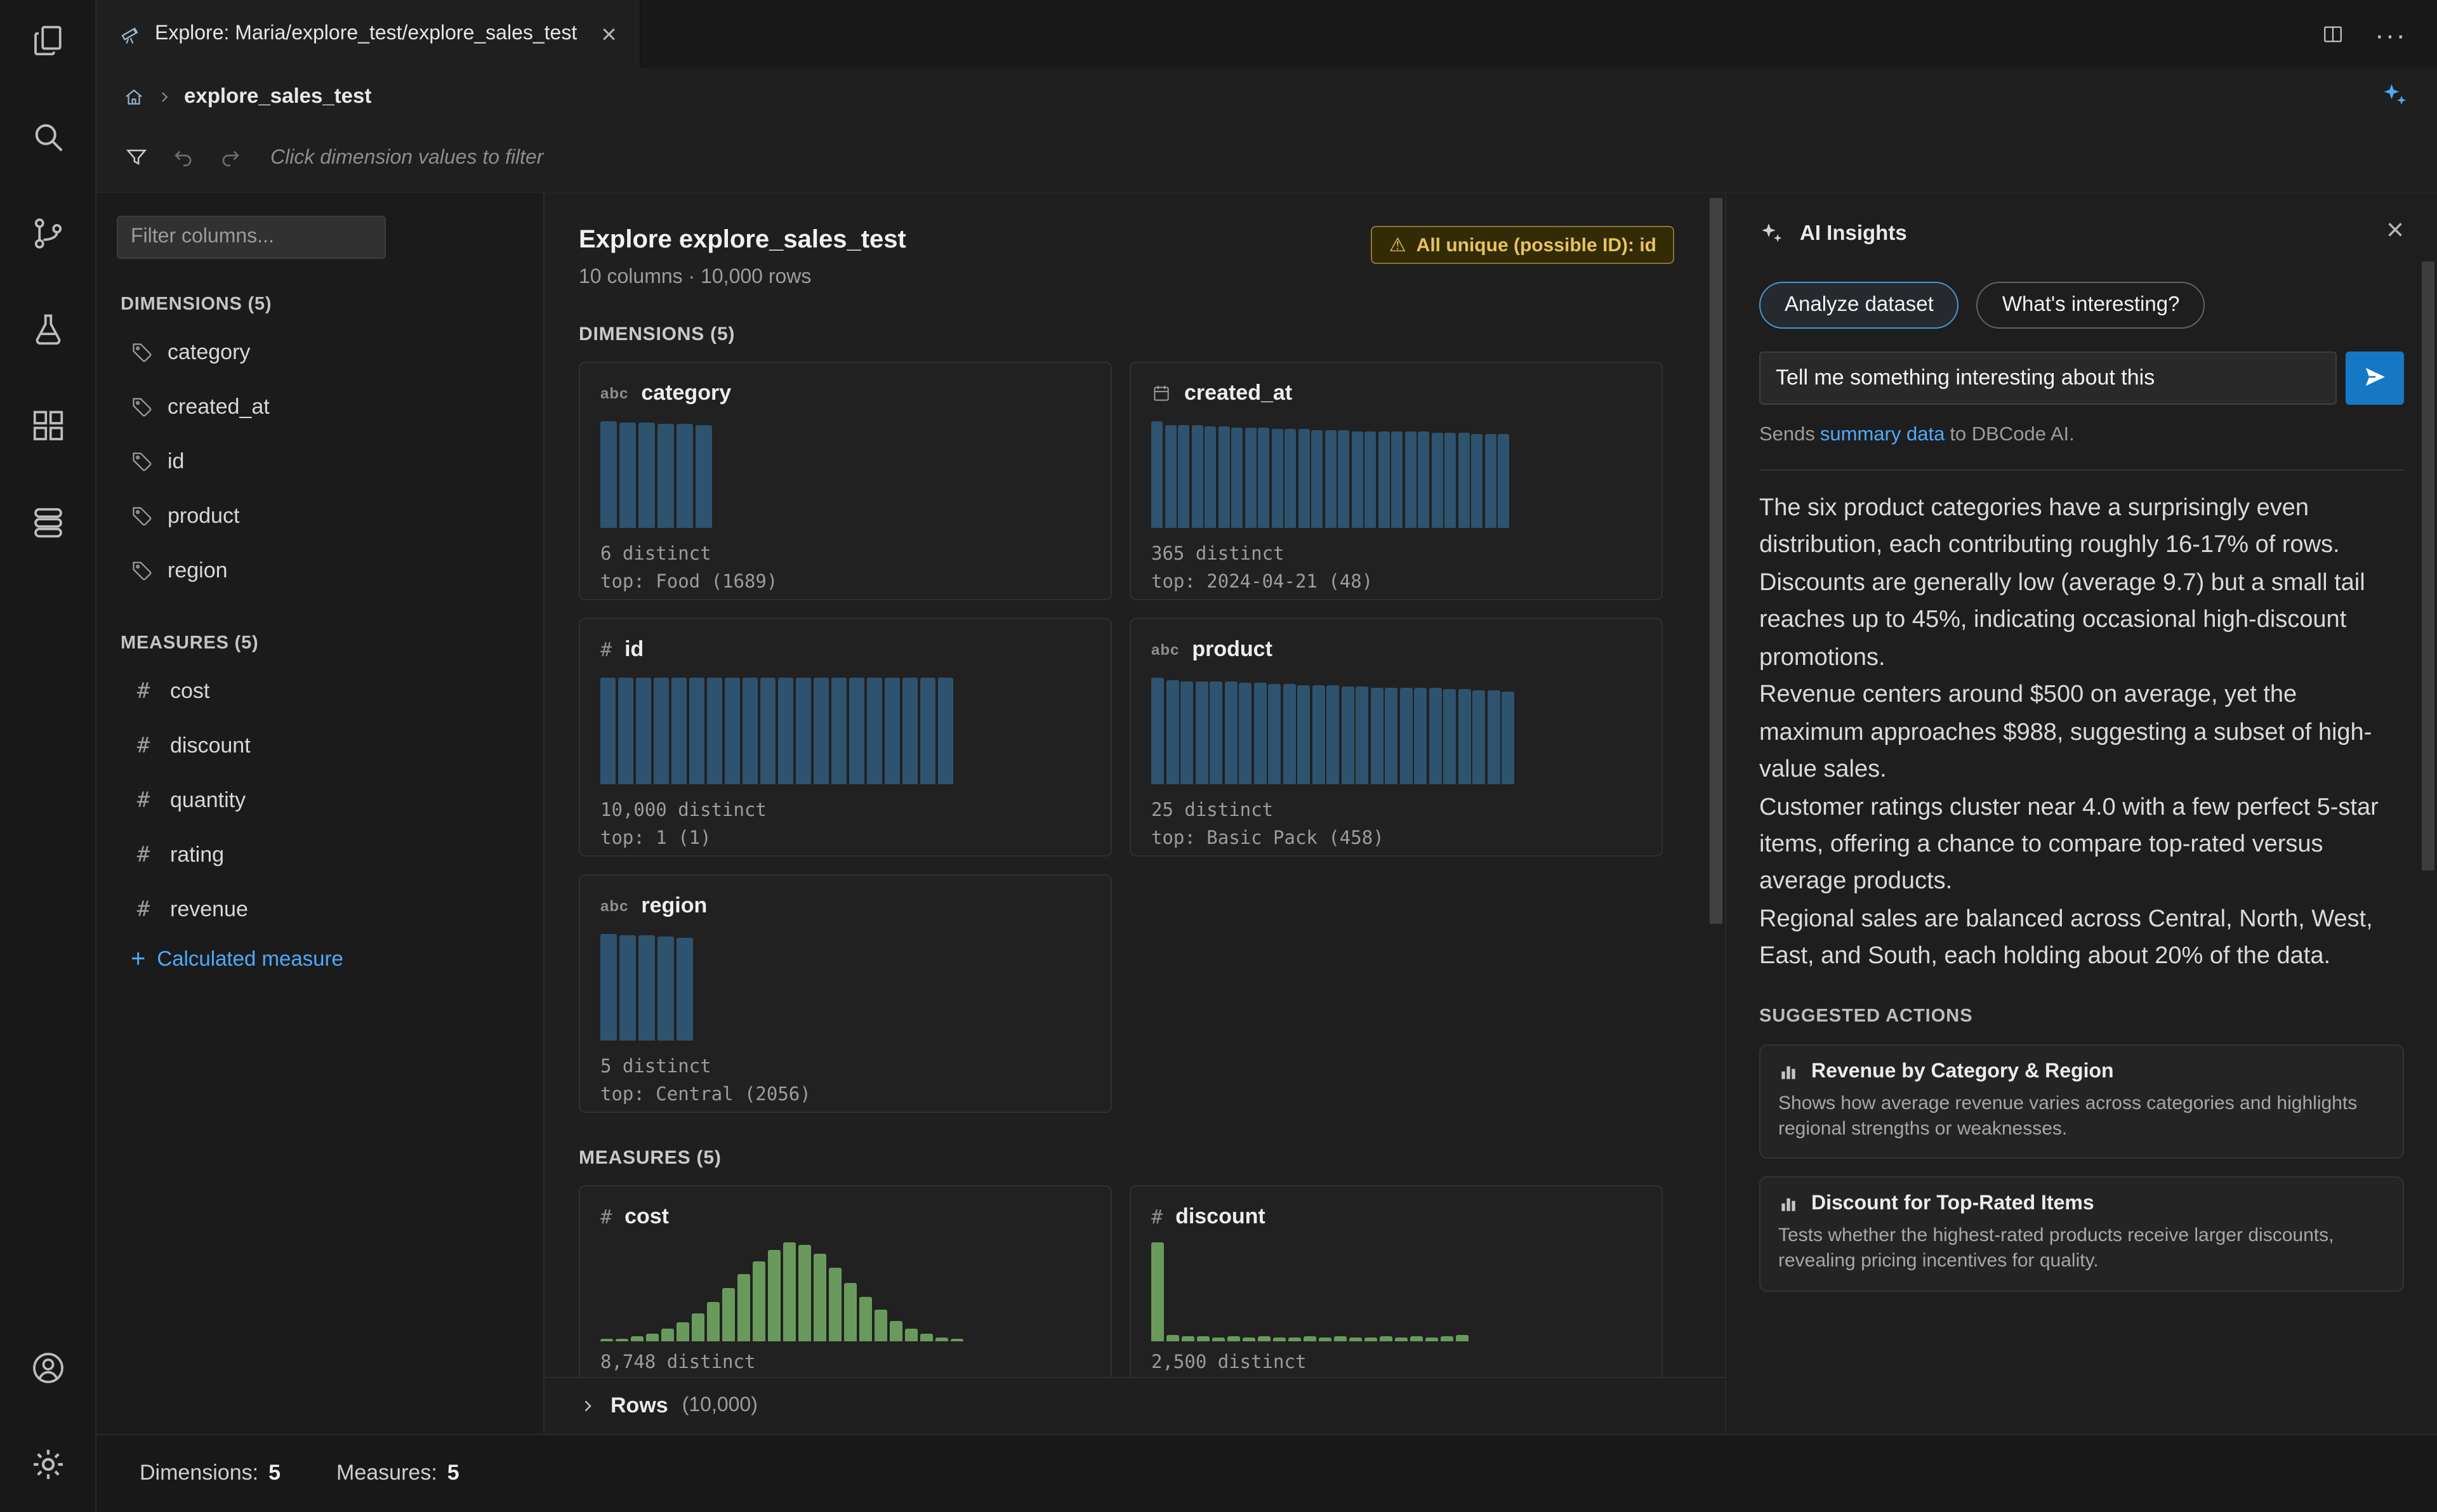 Image resolution: width=2437 pixels, height=1512 pixels. Describe the element at coordinates (1135, 1405) in the screenshot. I see `rows-section-toggle: Rows (10,000)` at that location.